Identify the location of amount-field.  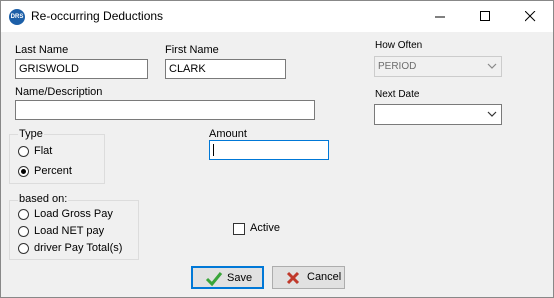
(269, 150).